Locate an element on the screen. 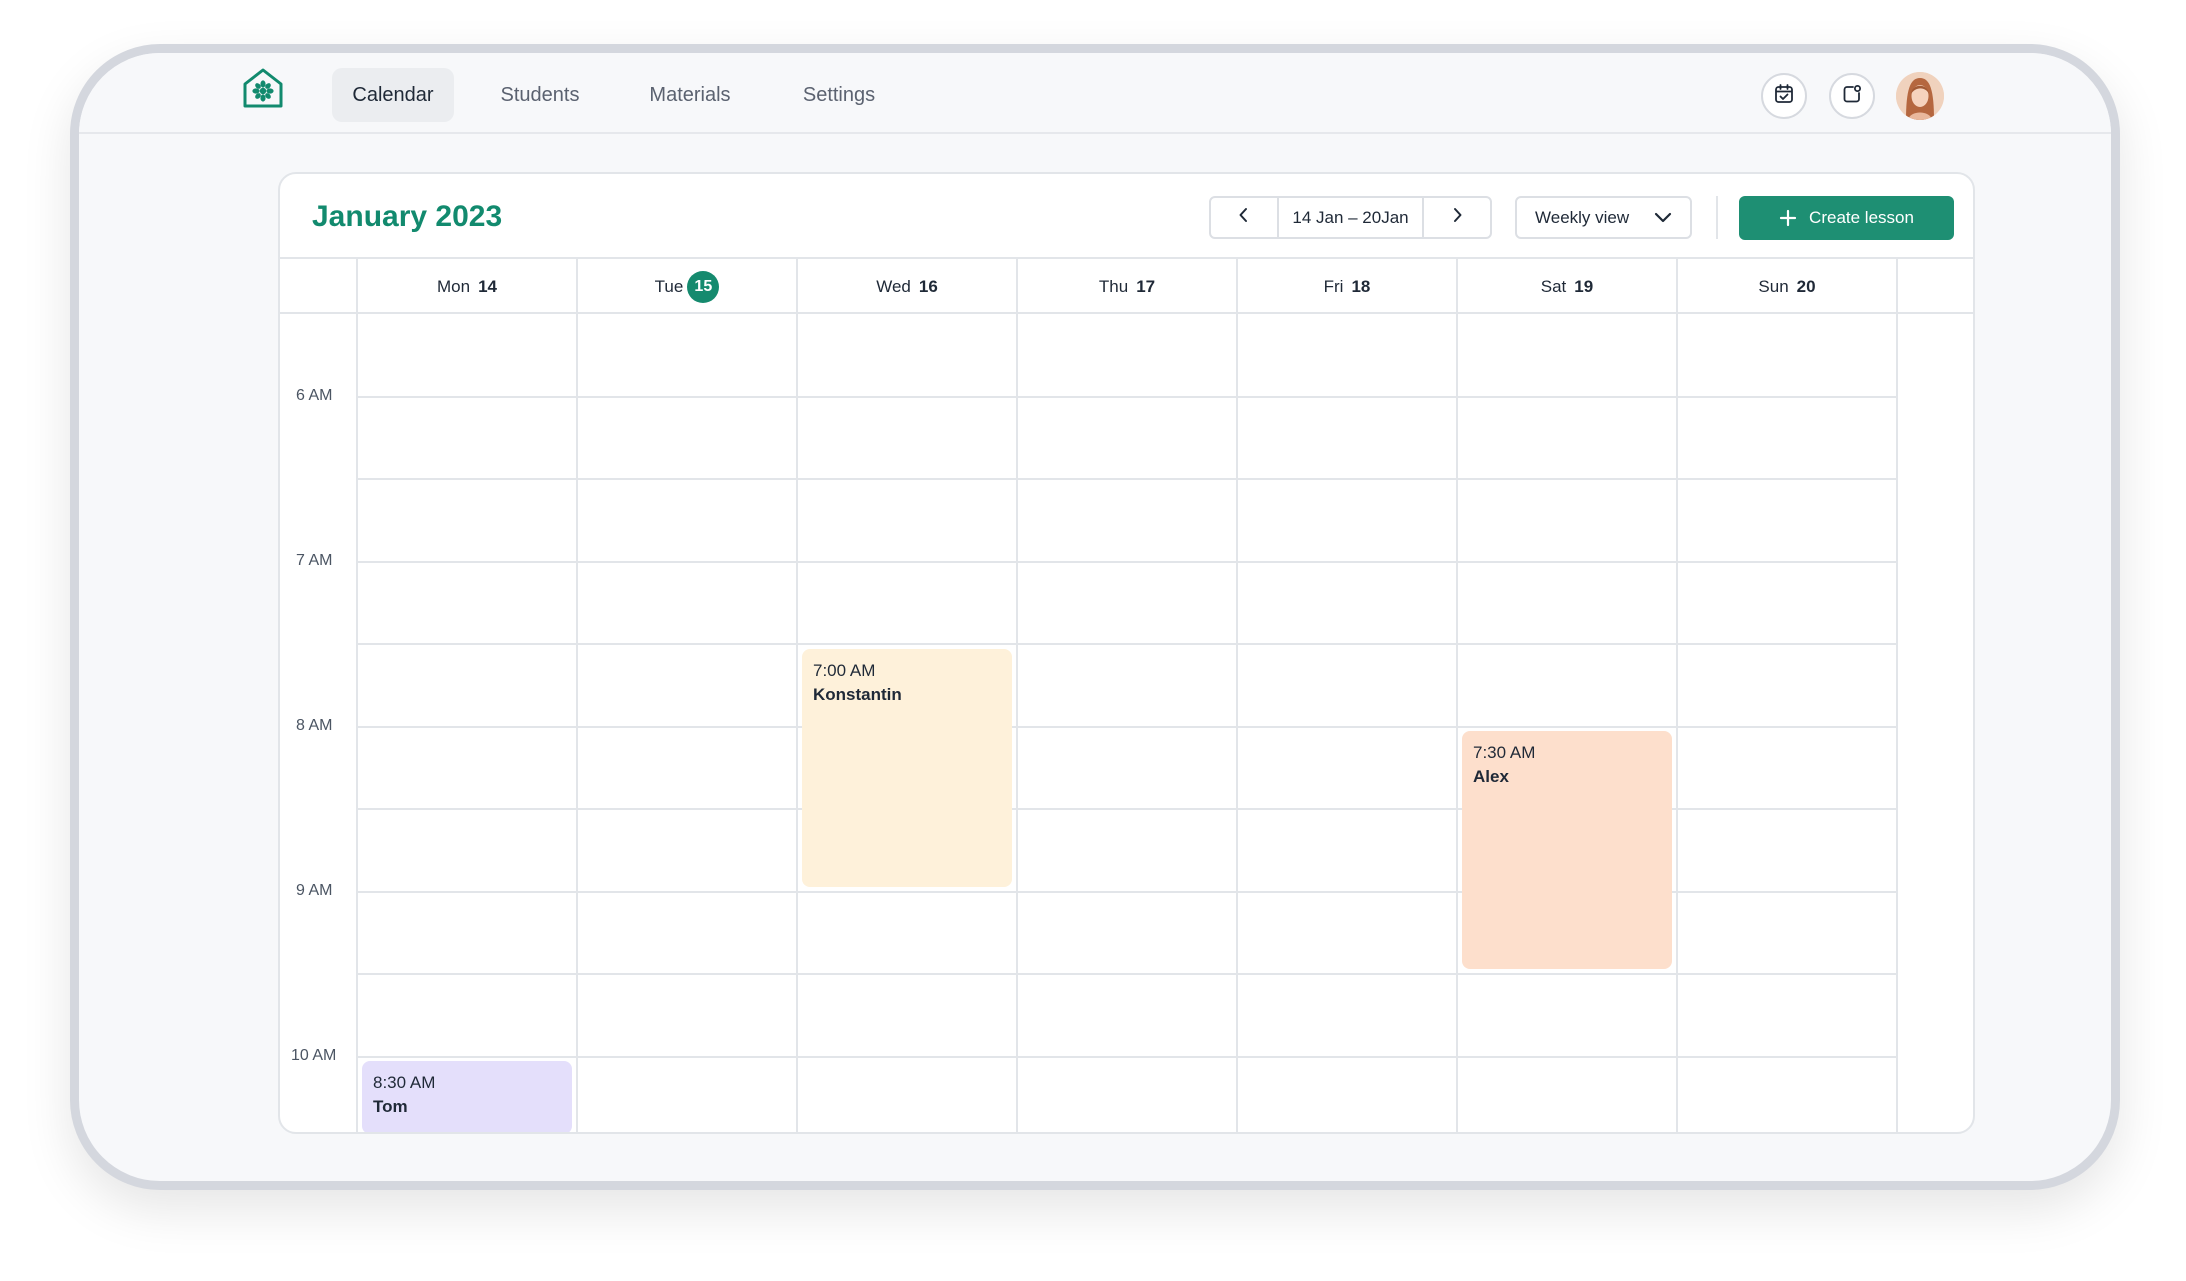 Image resolution: width=2186 pixels, height=1281 pixels. event-konstantin: 7:00 AM Konstantin is located at coordinates (907, 768).